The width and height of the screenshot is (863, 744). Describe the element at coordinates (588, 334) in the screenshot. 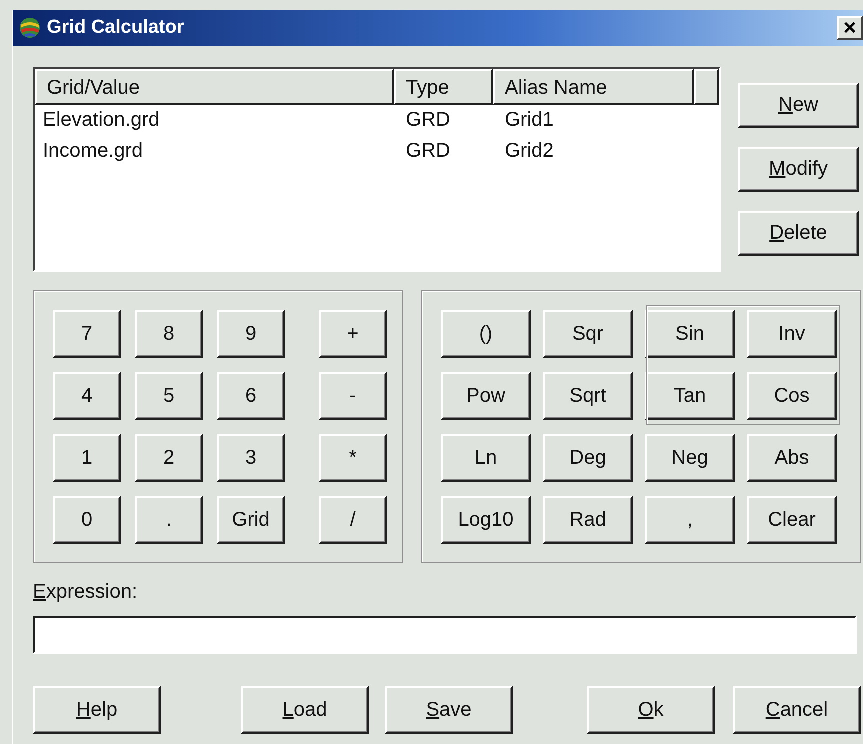

I see `function-button: Sqr` at that location.